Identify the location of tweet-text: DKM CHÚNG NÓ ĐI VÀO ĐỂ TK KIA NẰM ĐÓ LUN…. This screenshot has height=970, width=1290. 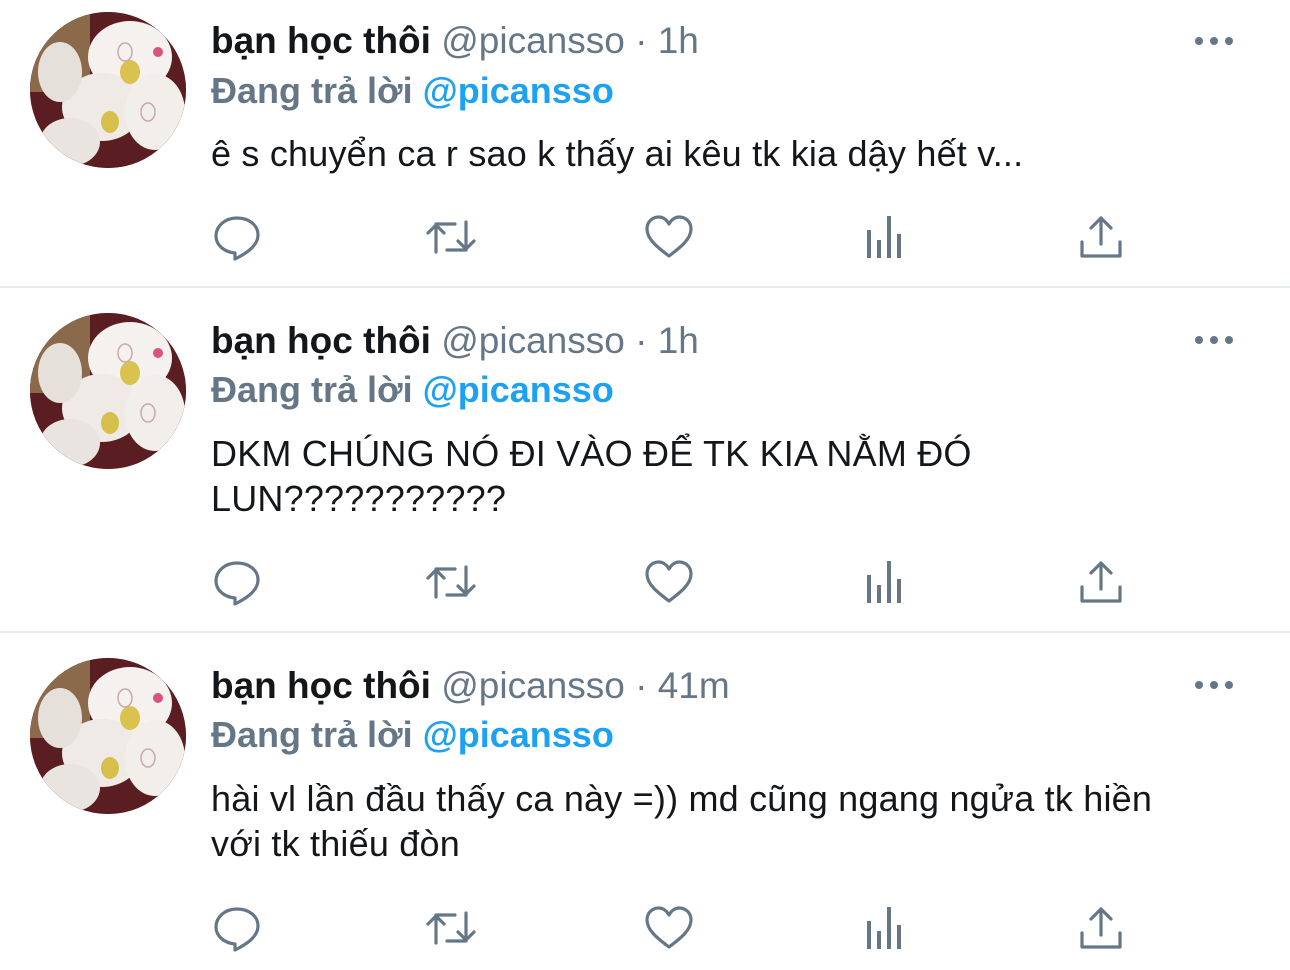
(591, 476).